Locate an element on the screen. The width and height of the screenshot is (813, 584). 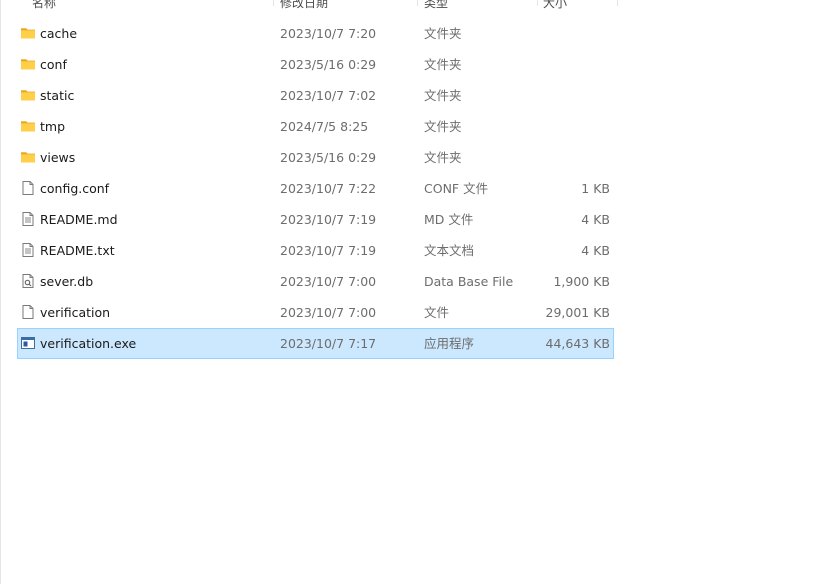
column-header-name: 名称 is located at coordinates (44, 7).